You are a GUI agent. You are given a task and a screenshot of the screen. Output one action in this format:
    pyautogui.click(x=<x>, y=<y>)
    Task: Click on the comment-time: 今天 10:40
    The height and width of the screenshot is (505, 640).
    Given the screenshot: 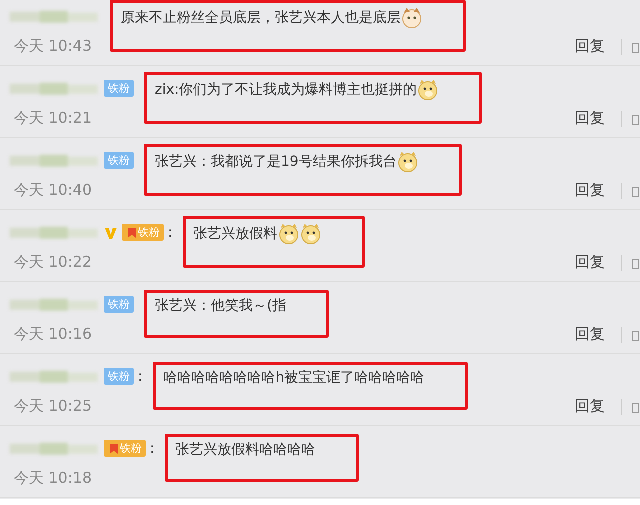 What is the action you would take?
    pyautogui.click(x=53, y=190)
    